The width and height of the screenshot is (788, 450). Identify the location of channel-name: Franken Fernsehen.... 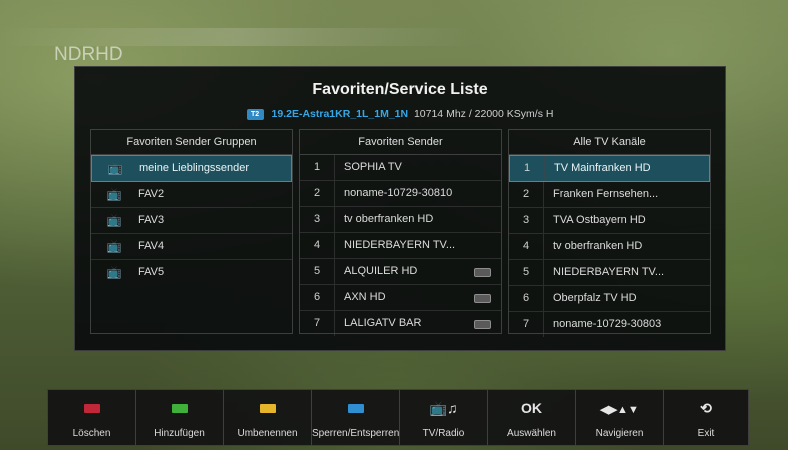
(606, 194).